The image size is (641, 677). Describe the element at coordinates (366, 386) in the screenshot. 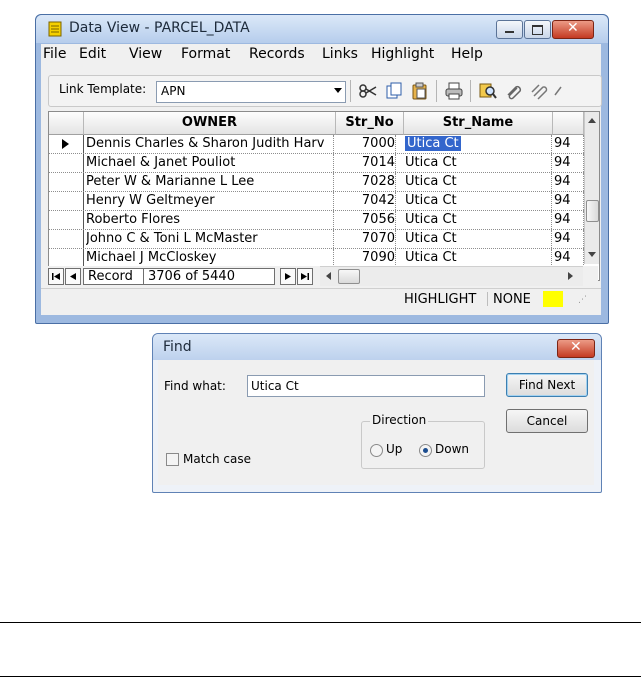

I see `find-what-input: Utica Ct` at that location.